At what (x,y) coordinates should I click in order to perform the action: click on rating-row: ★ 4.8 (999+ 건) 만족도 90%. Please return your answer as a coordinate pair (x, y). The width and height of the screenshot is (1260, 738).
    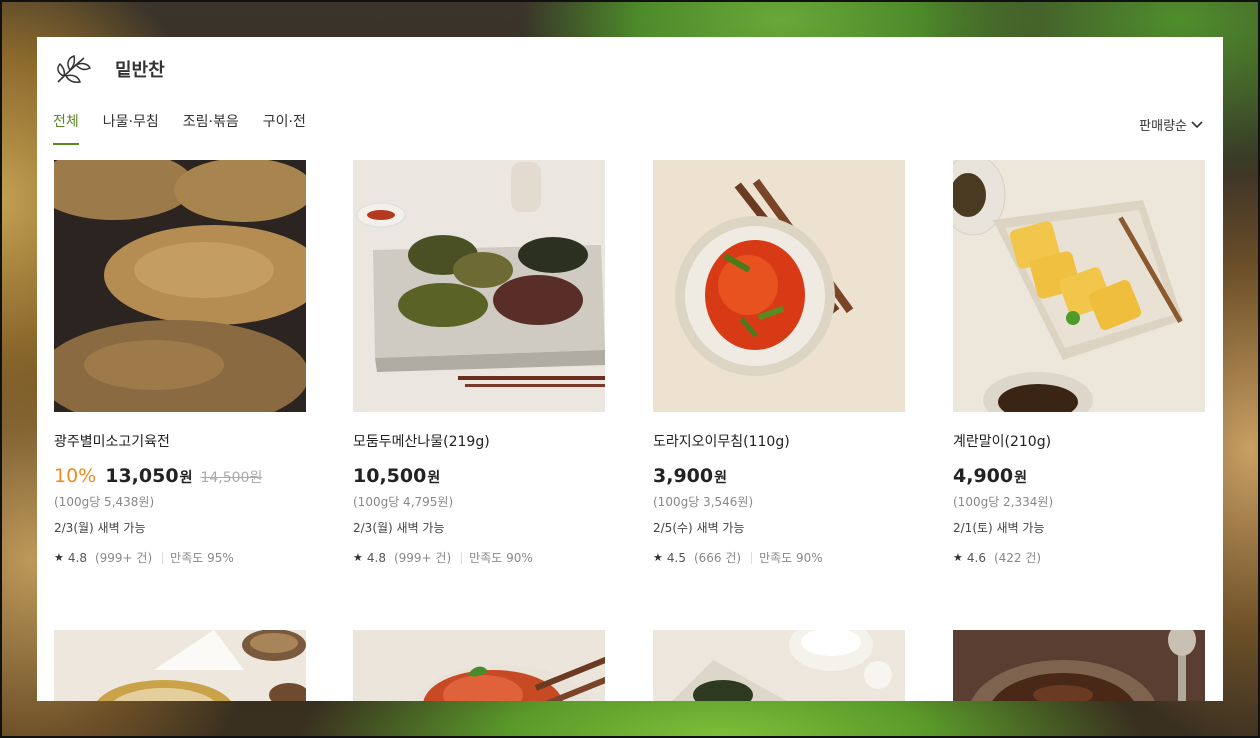
    Looking at the image, I should click on (479, 557).